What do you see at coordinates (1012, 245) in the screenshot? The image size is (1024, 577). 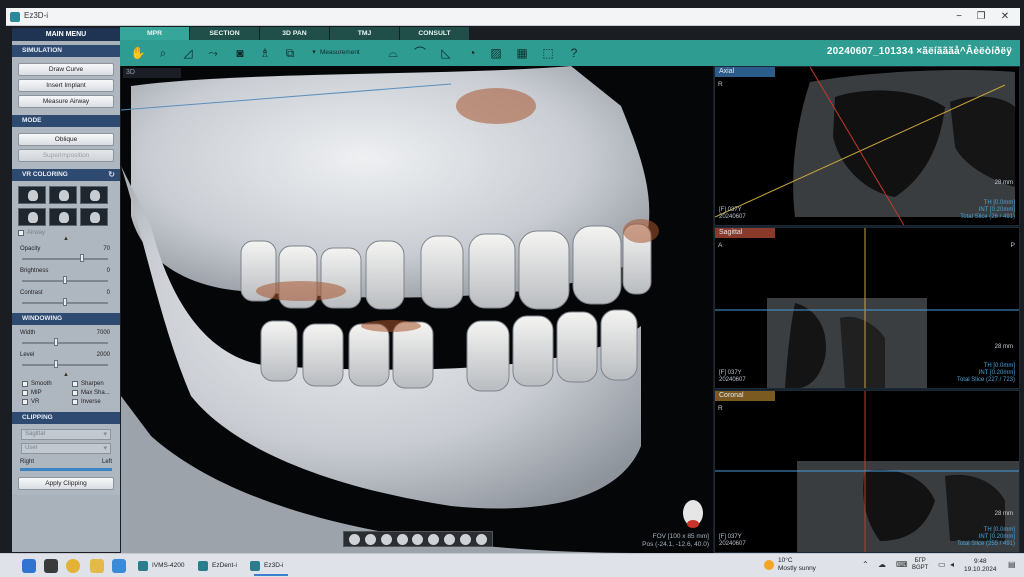 I see `orientation-p: P` at bounding box center [1012, 245].